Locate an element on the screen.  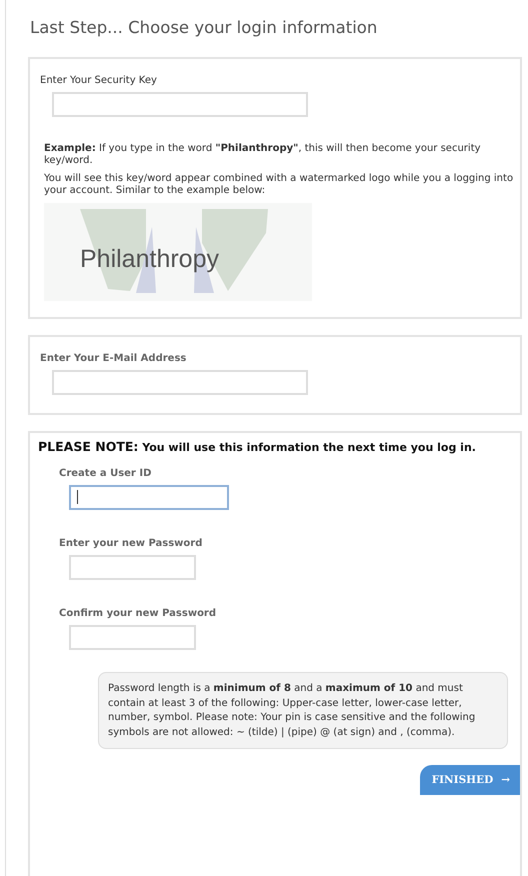
field-label: Enter Your Security Key is located at coordinates (99, 80).